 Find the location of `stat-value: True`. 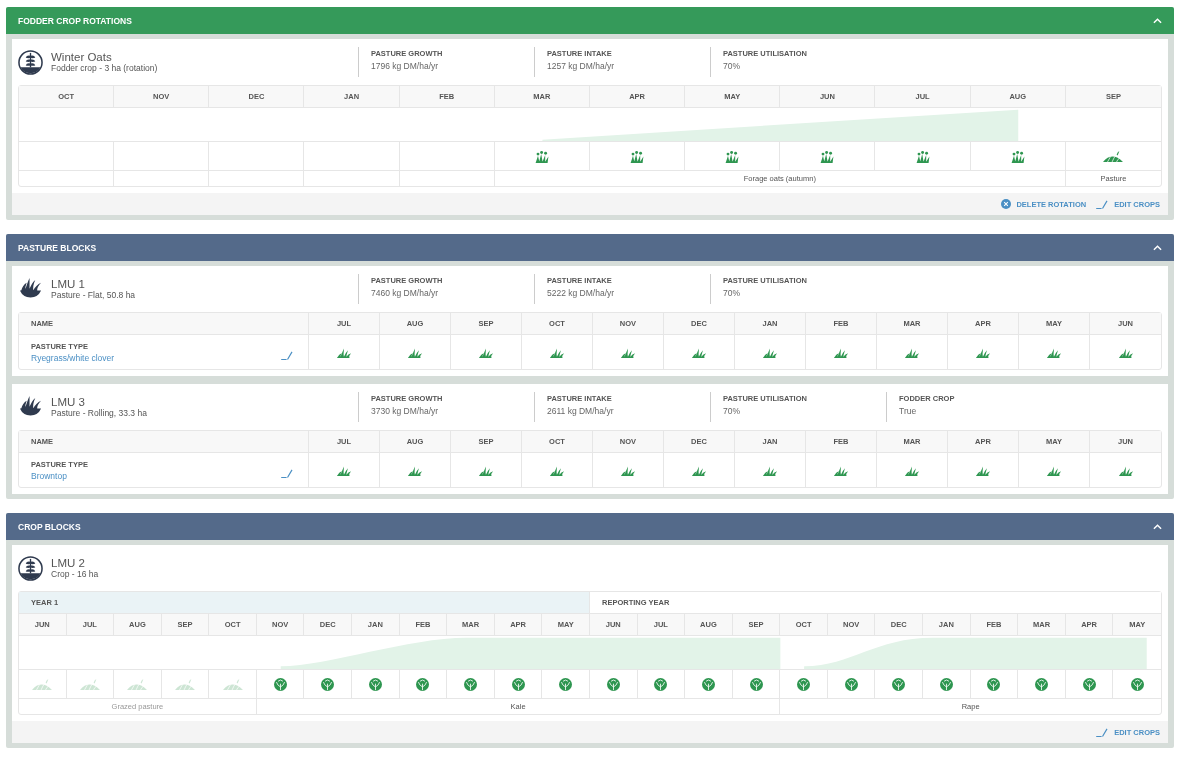

stat-value: True is located at coordinates (908, 411).